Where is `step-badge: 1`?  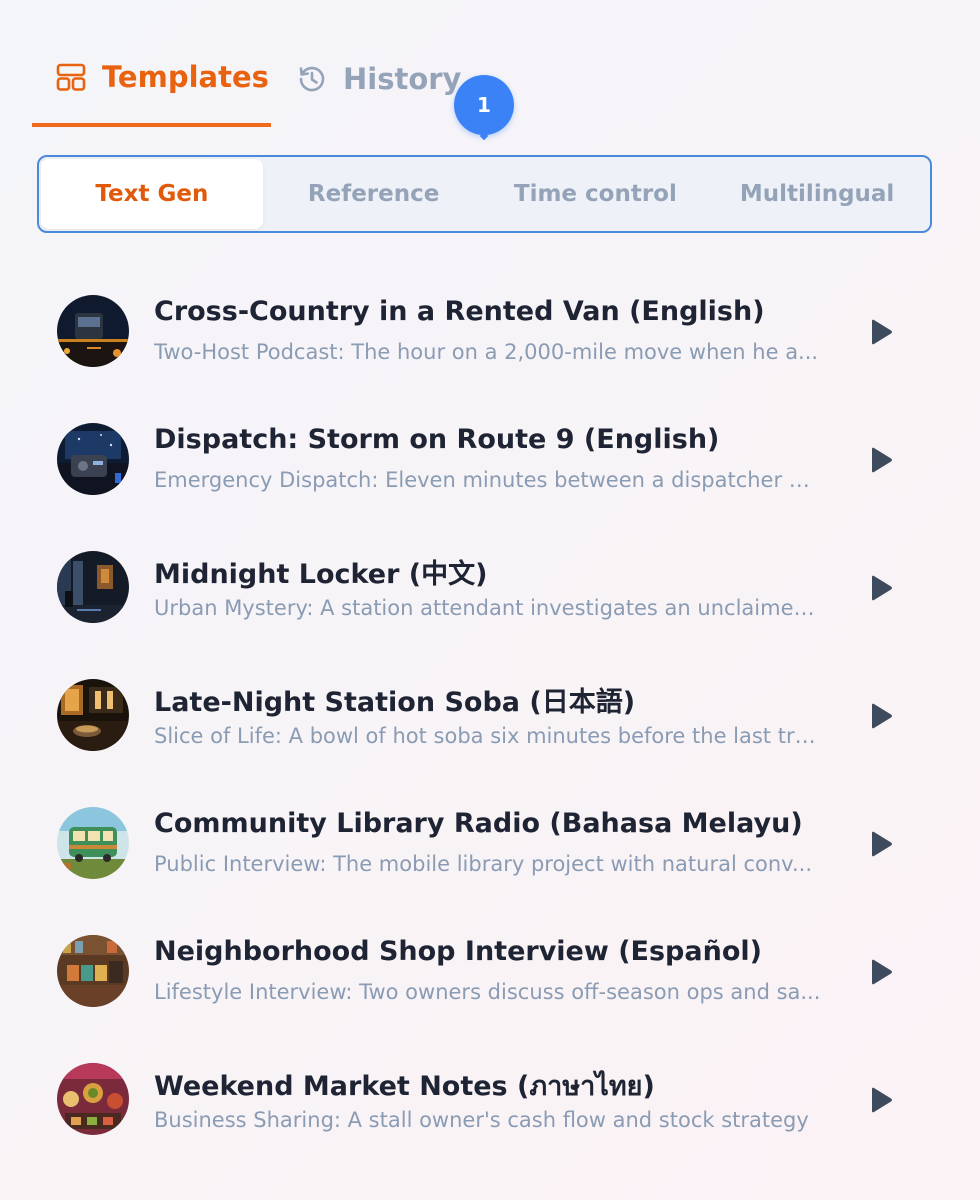 step-badge: 1 is located at coordinates (484, 105).